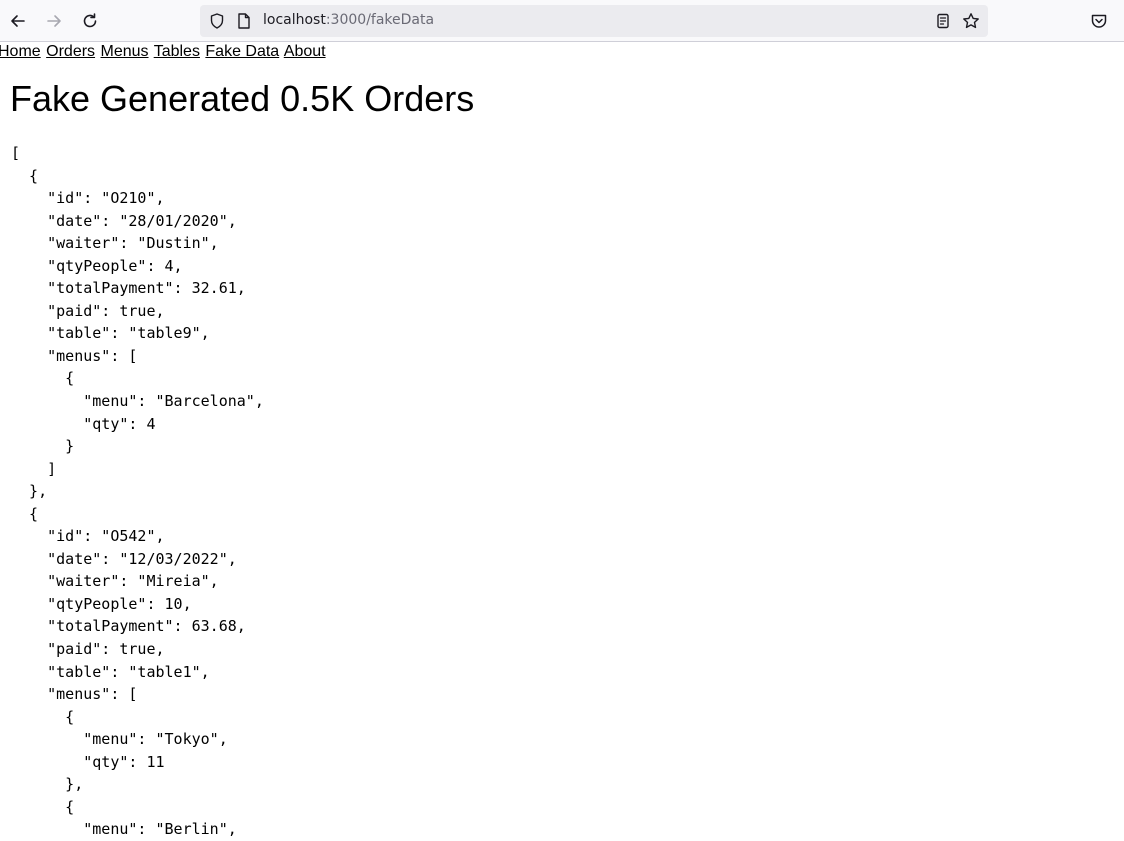 This screenshot has height=841, width=1124. Describe the element at coordinates (380, 20) in the screenshot. I see `url-path: :3000/fakeData` at that location.